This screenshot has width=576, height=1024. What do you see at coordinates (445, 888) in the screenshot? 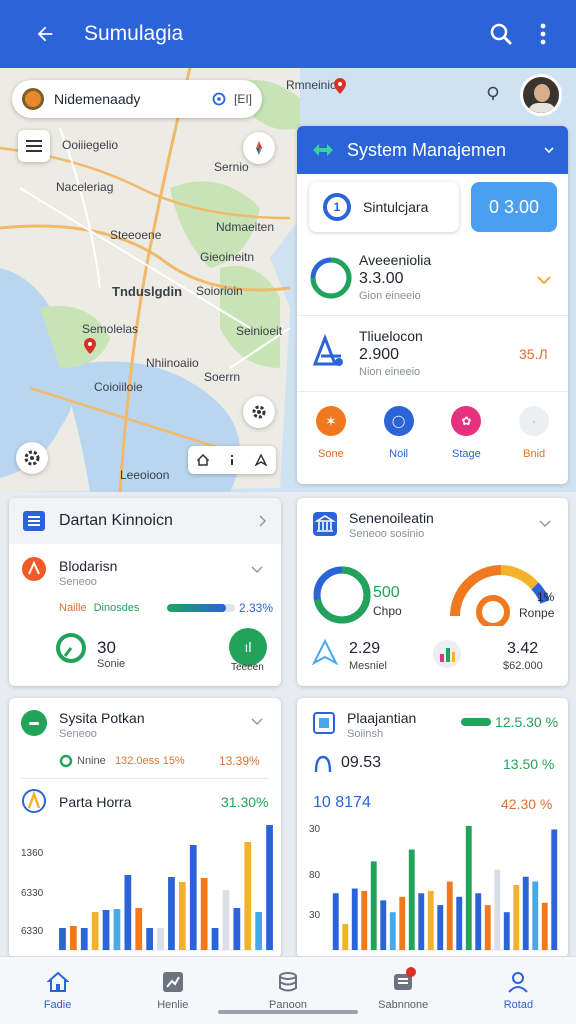
I see `bar-chart-right` at bounding box center [445, 888].